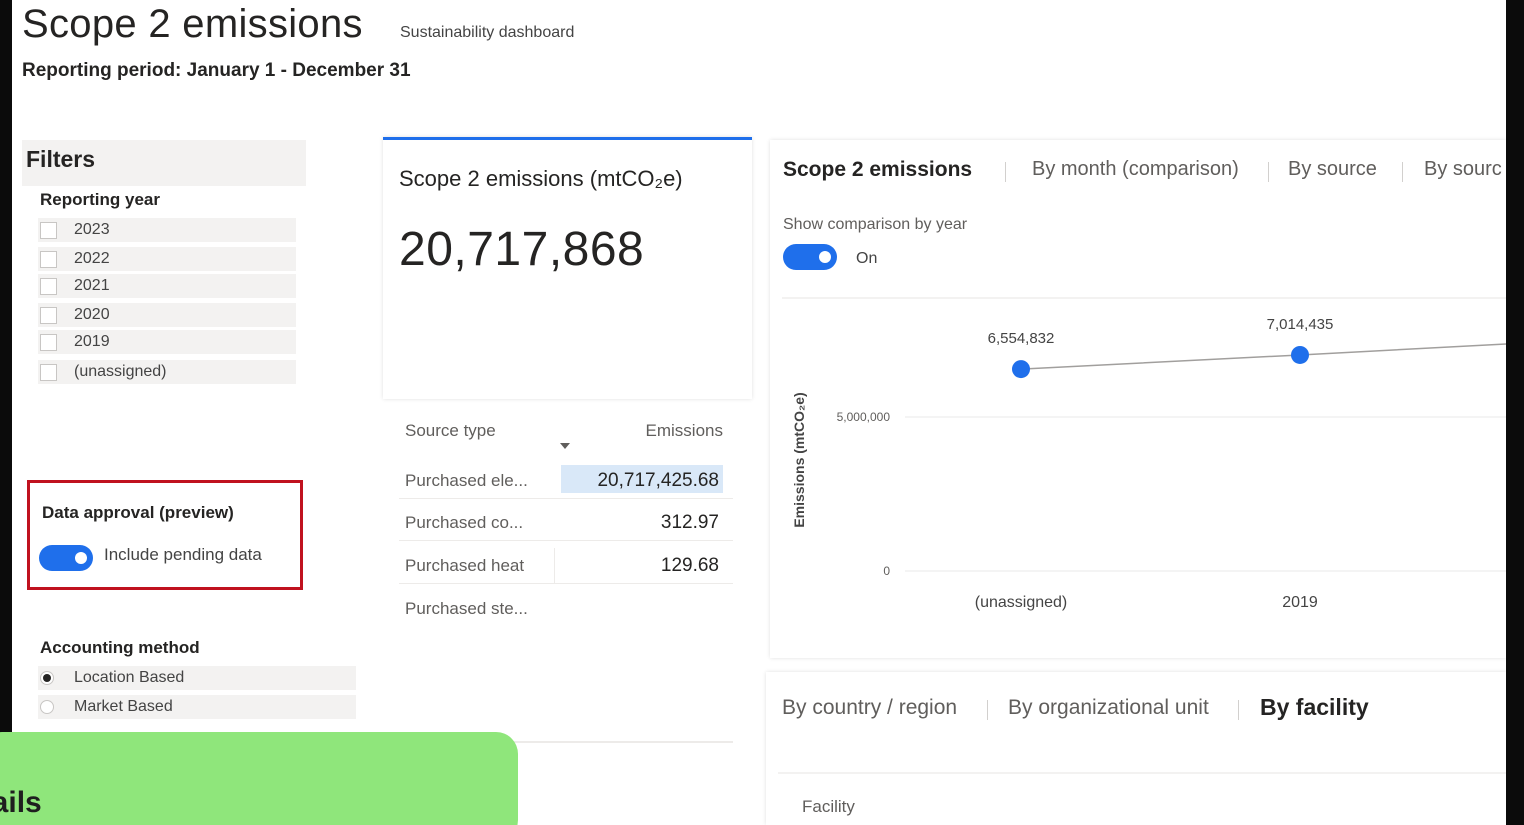 This screenshot has height=825, width=1524. Describe the element at coordinates (259, 778) in the screenshot. I see `overlay-caption-panel: rails` at that location.